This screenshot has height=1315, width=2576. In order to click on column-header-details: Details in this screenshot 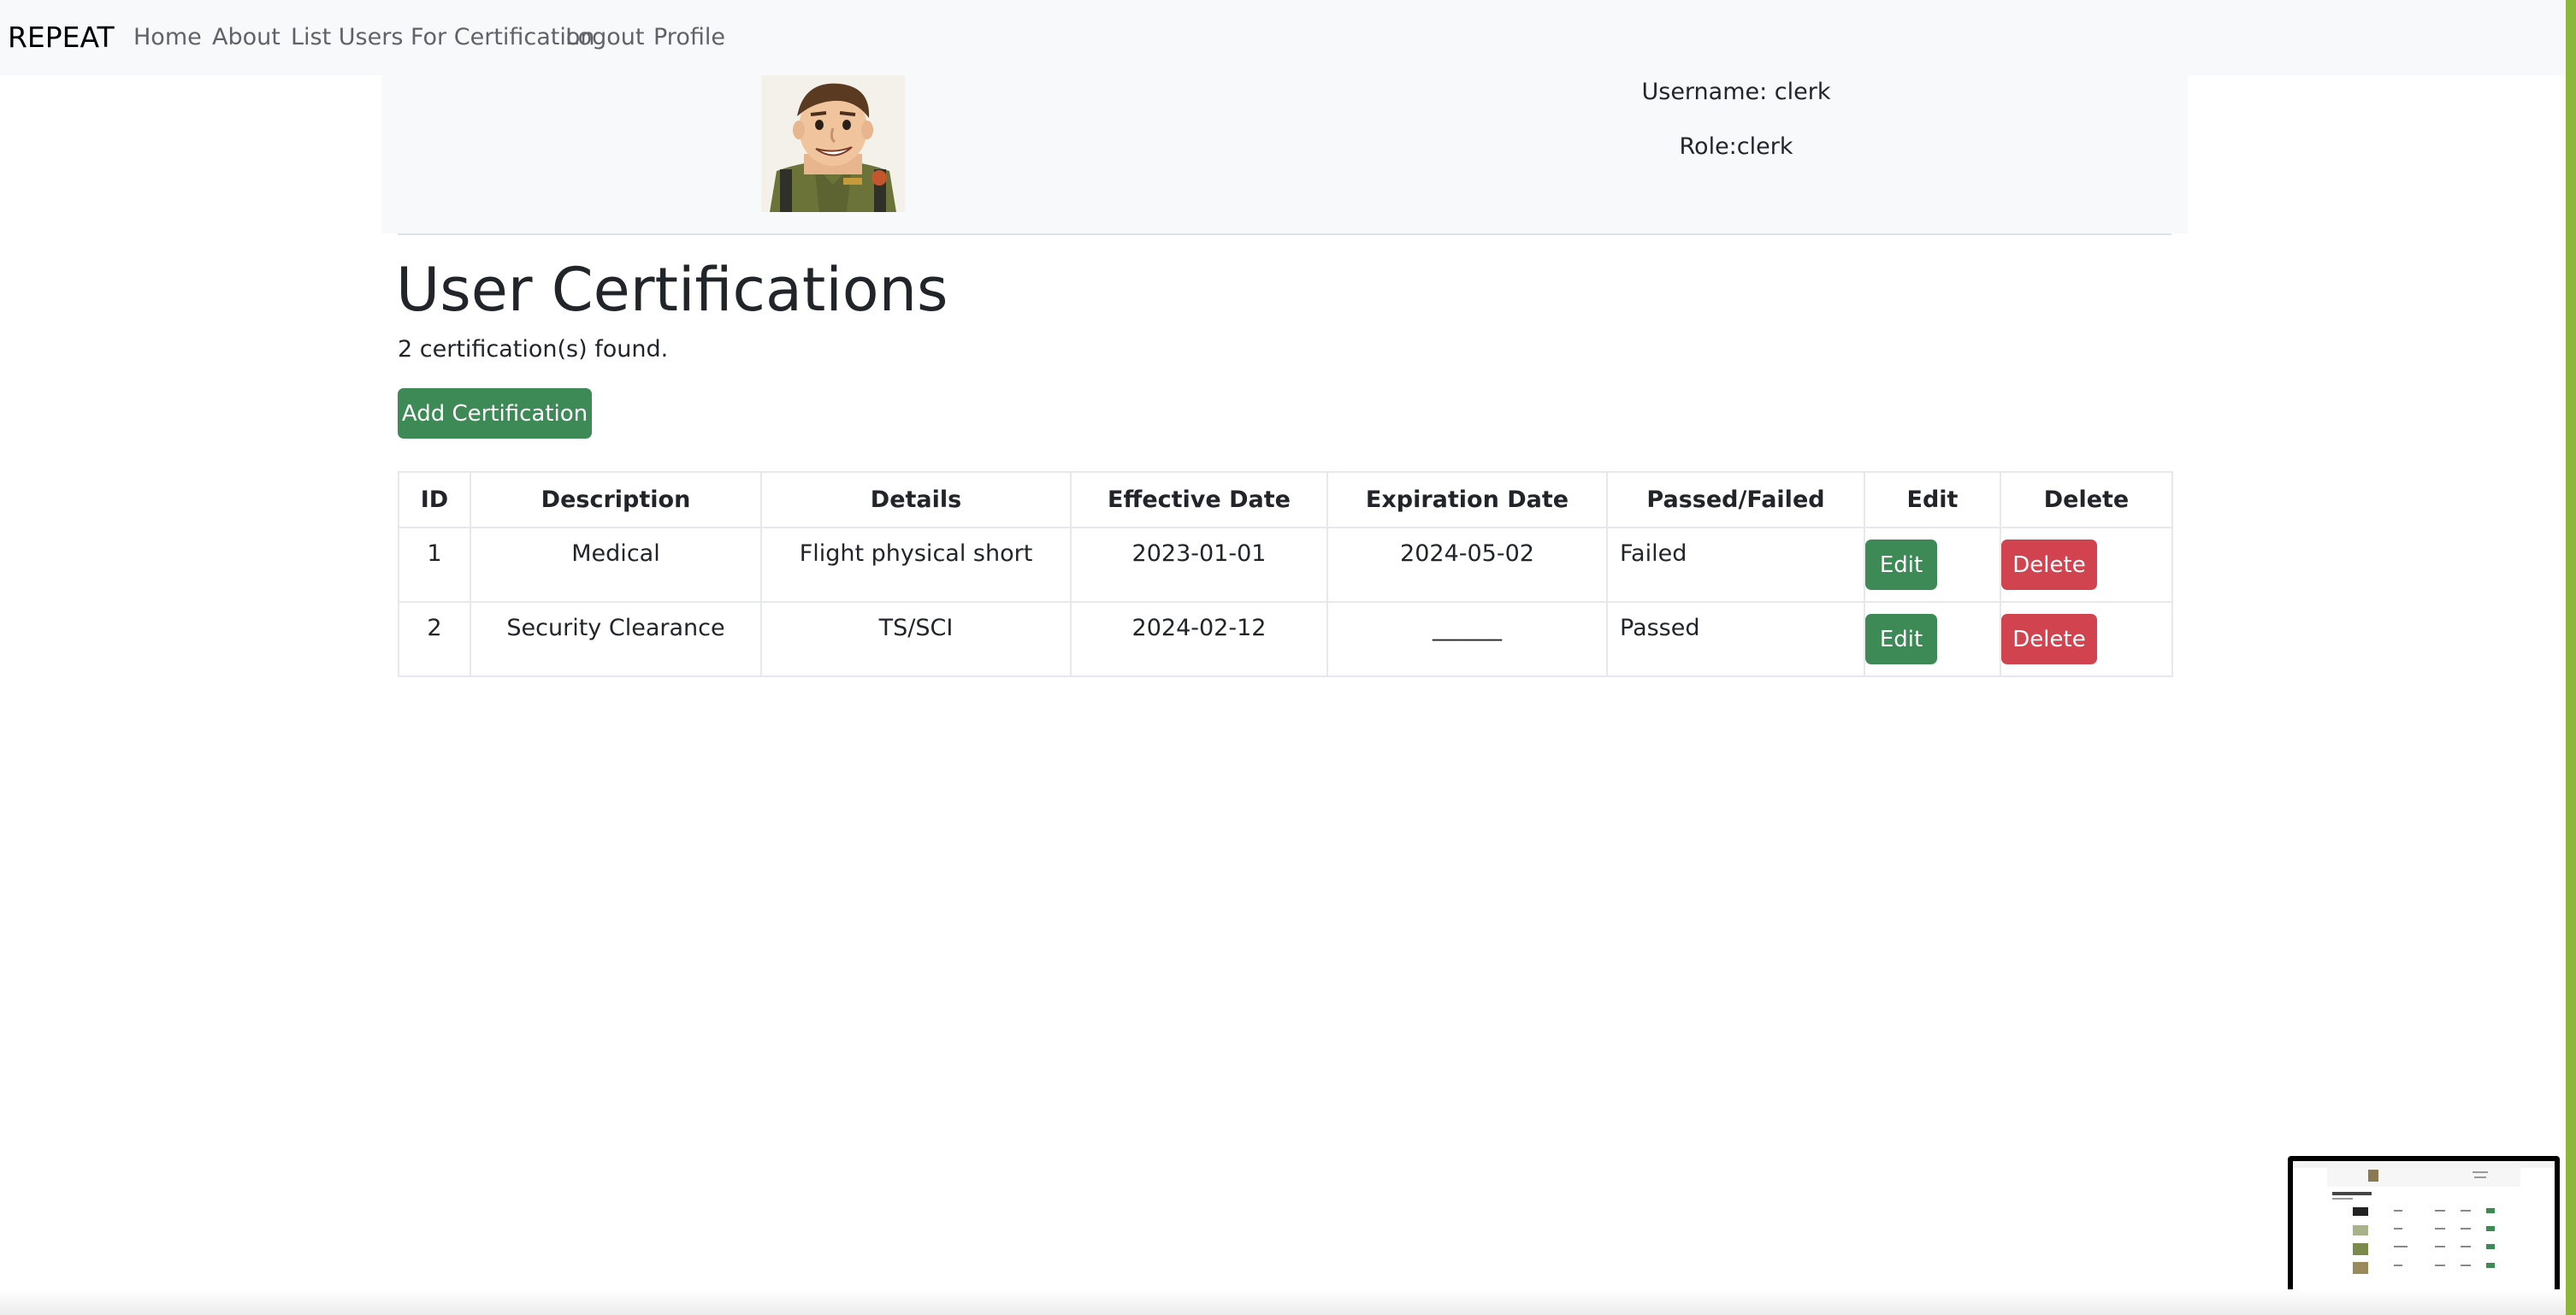, I will do `click(916, 499)`.